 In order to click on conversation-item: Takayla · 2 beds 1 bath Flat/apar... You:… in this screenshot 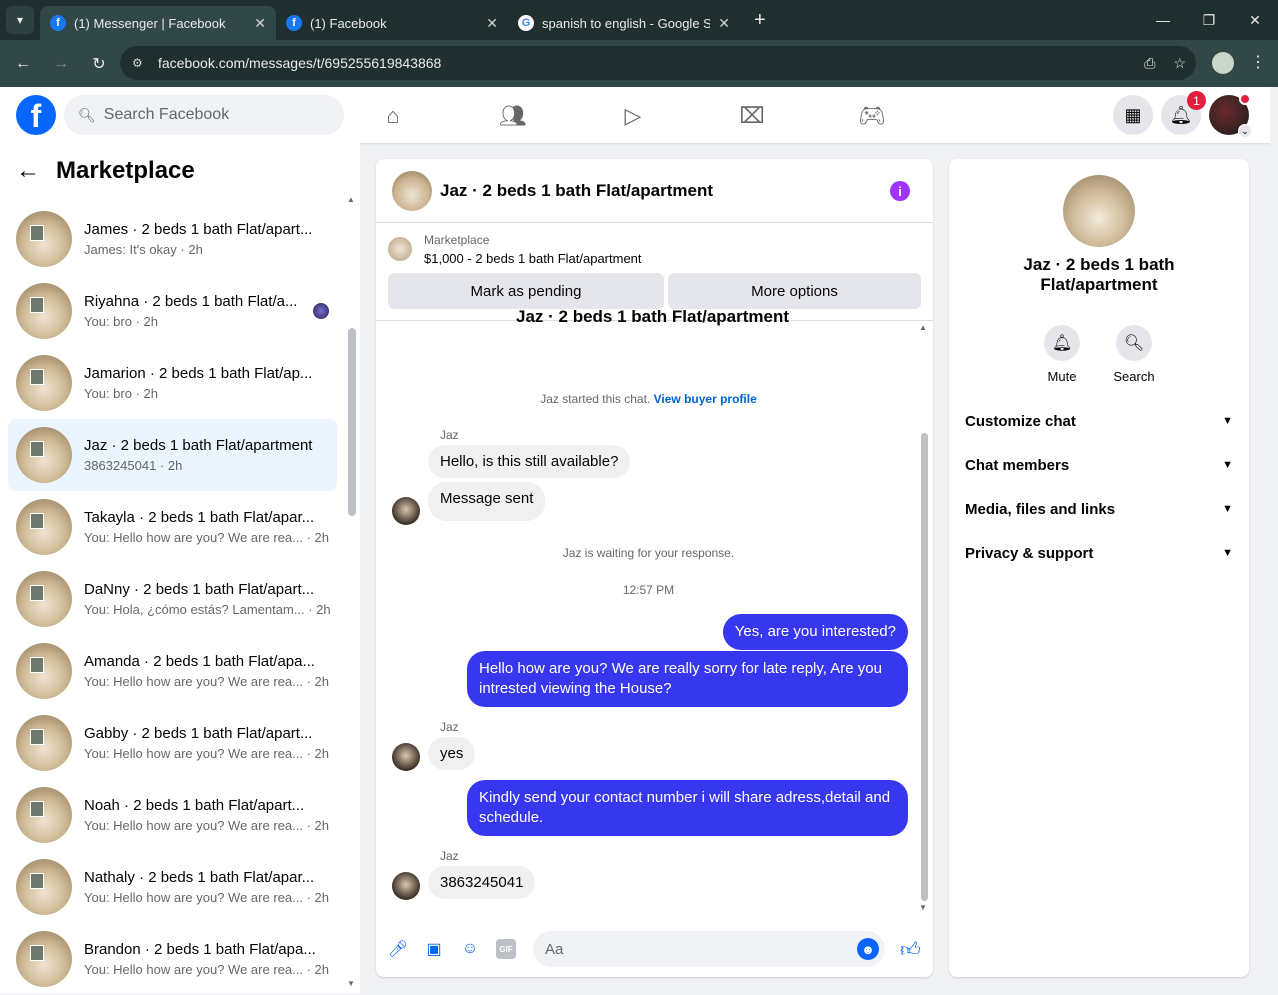, I will do `click(172, 527)`.